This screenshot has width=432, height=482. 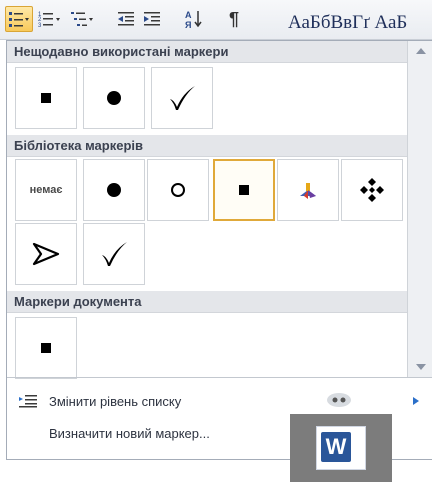 I want to click on decrease-indent-icon, so click(x=126, y=19).